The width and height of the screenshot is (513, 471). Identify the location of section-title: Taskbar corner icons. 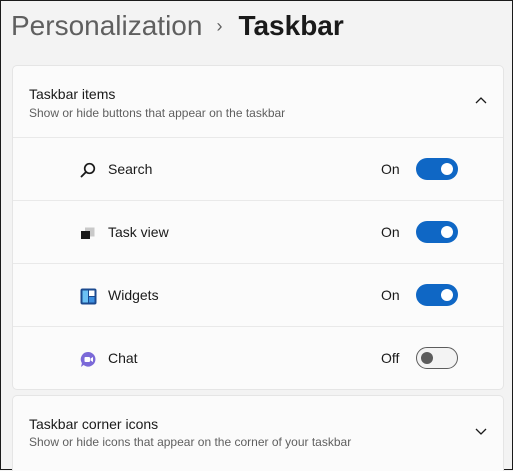
(94, 424).